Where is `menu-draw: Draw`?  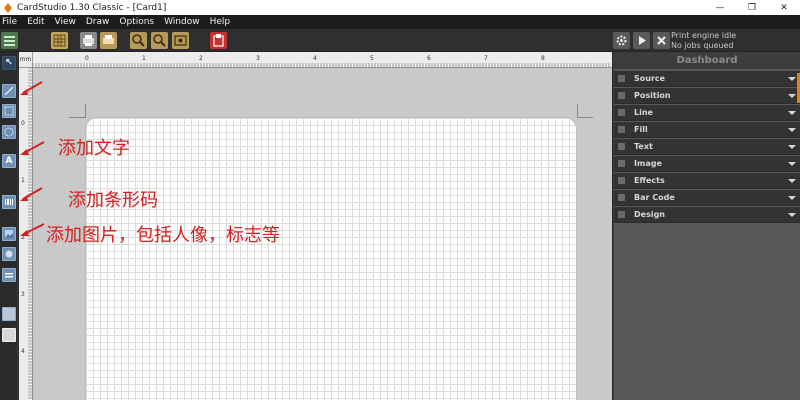 menu-draw: Draw is located at coordinates (98, 22).